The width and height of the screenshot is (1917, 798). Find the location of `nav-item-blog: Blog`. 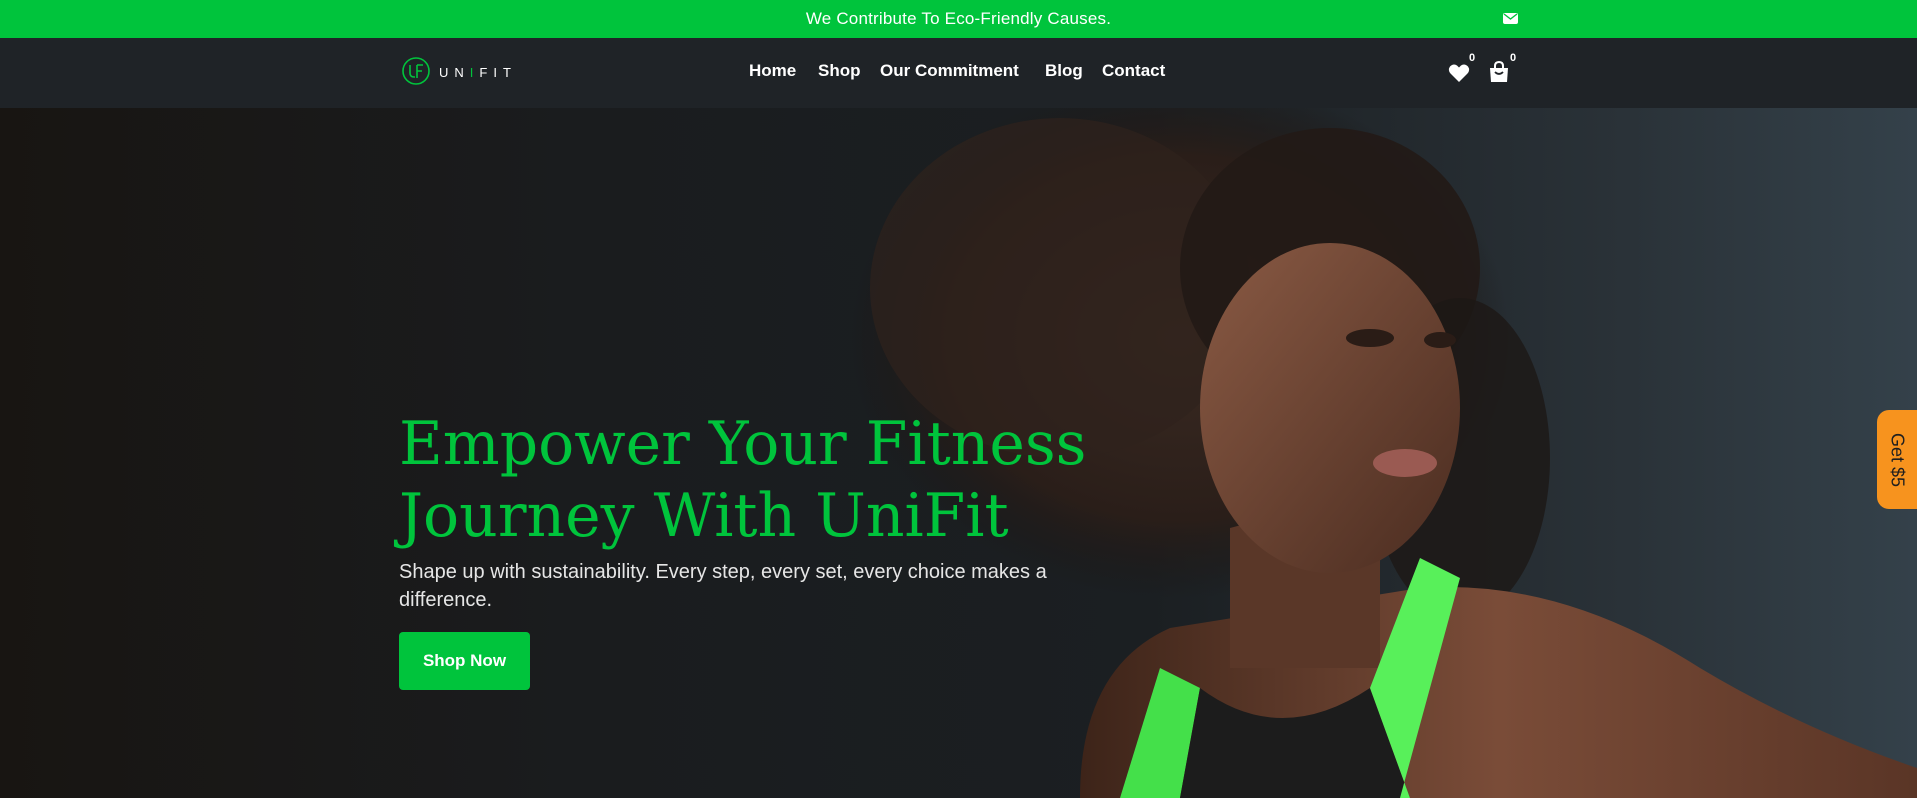

nav-item-blog: Blog is located at coordinates (1064, 71).